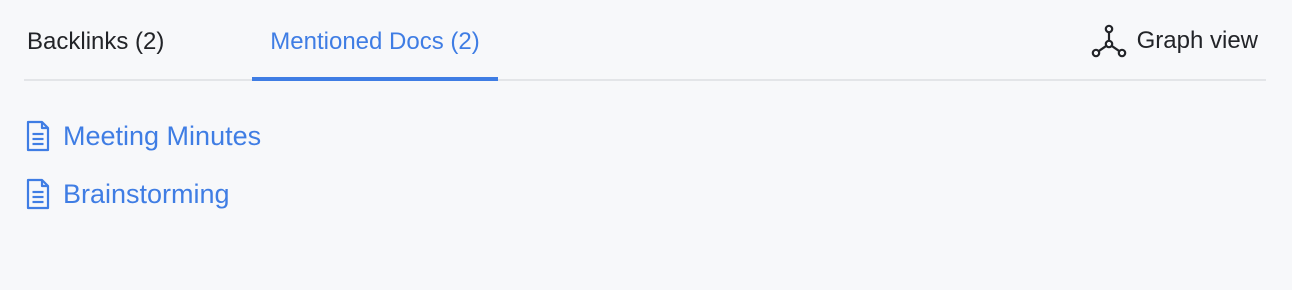 This screenshot has width=1292, height=290. I want to click on tab-backlinks: Backlinks (2), so click(95, 40).